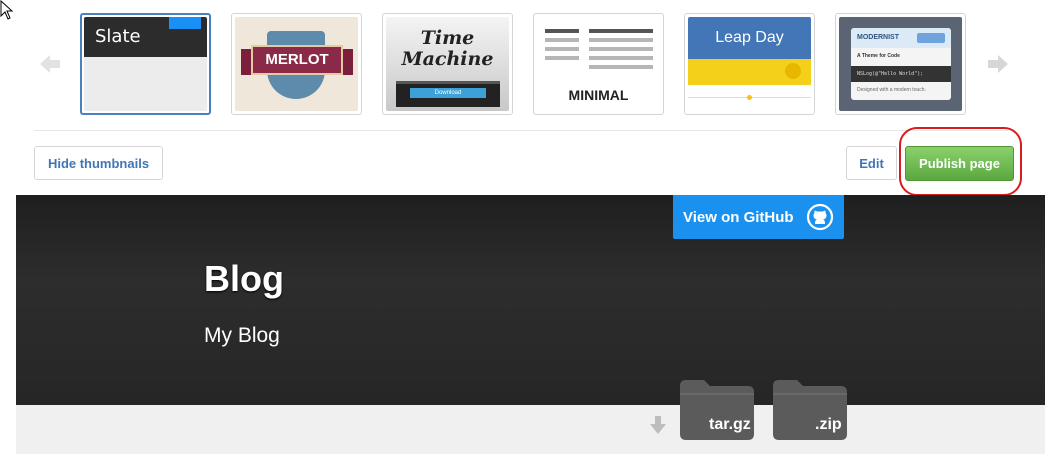  Describe the element at coordinates (98, 163) in the screenshot. I see `hide-thumbnails-button: Hide thumbnails` at that location.